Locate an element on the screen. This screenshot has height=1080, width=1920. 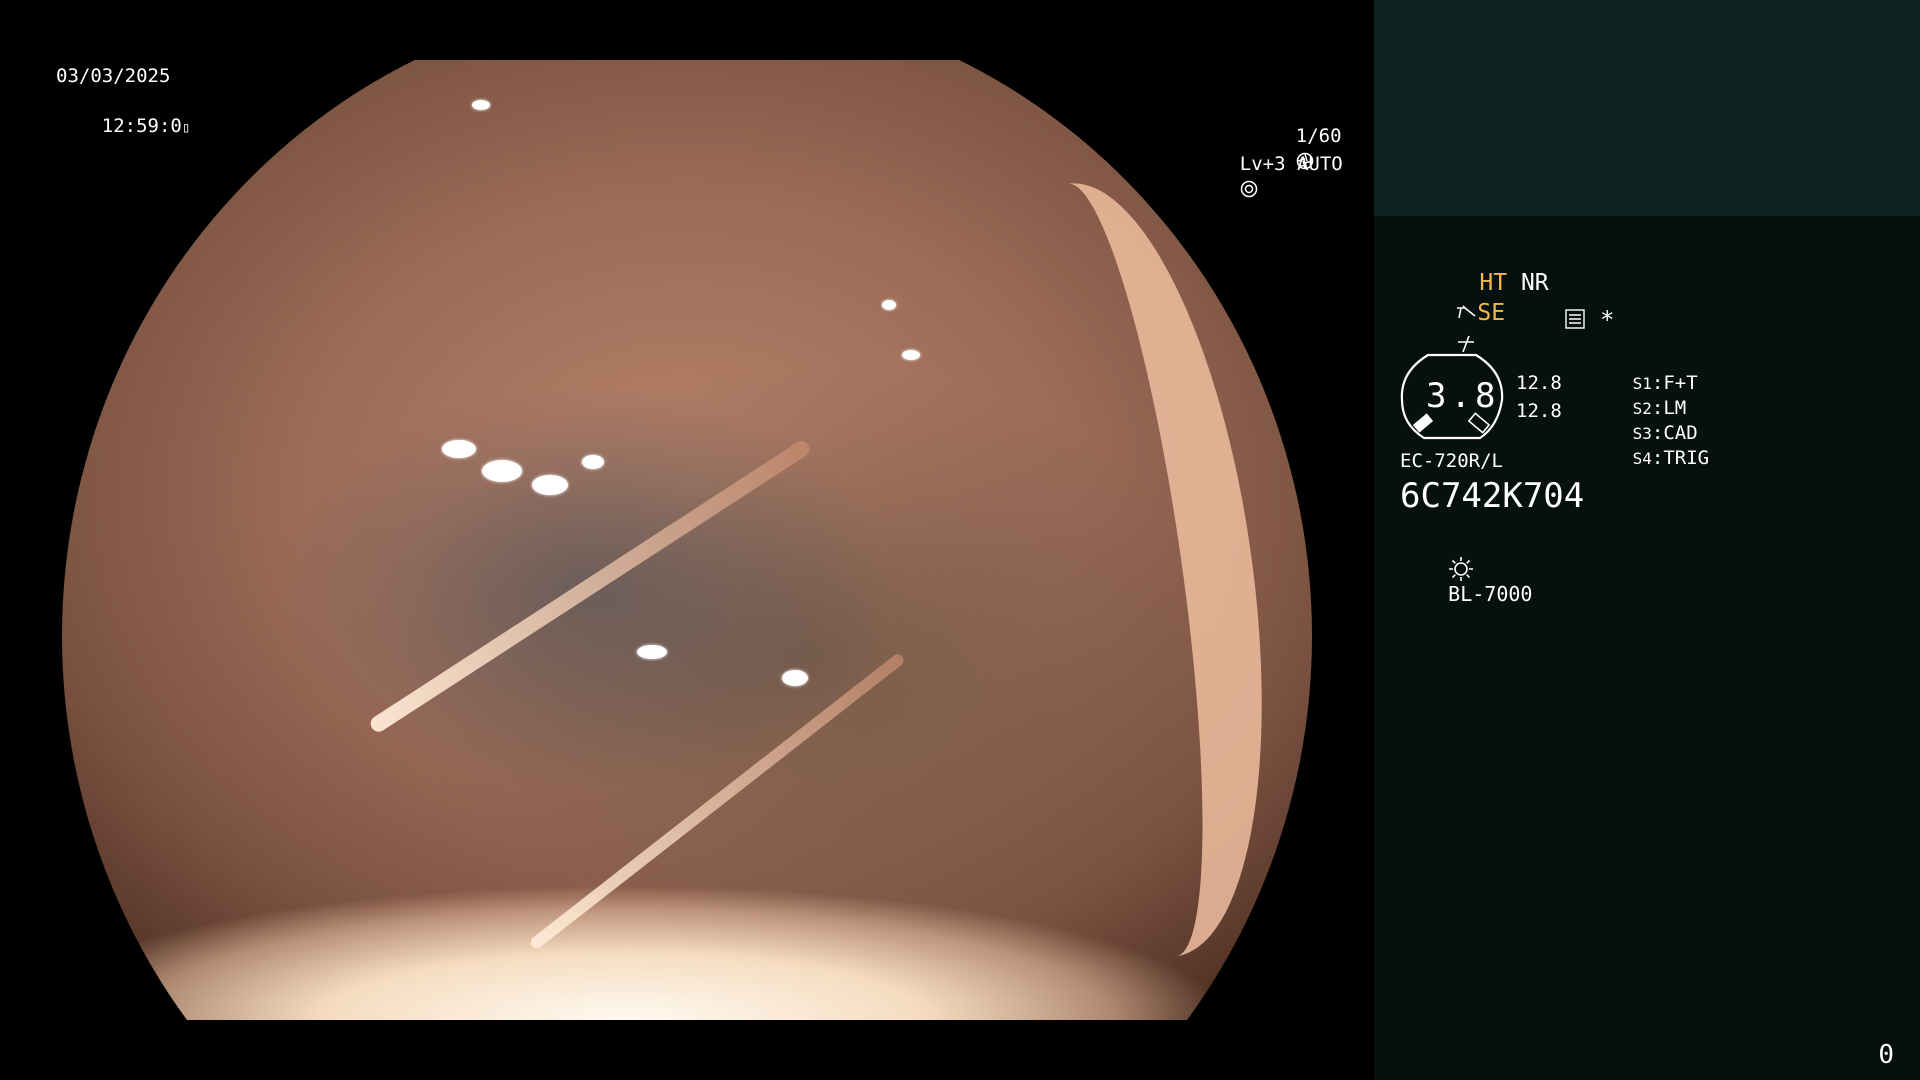
switch-item: S1:F+T is located at coordinates (1665, 383).